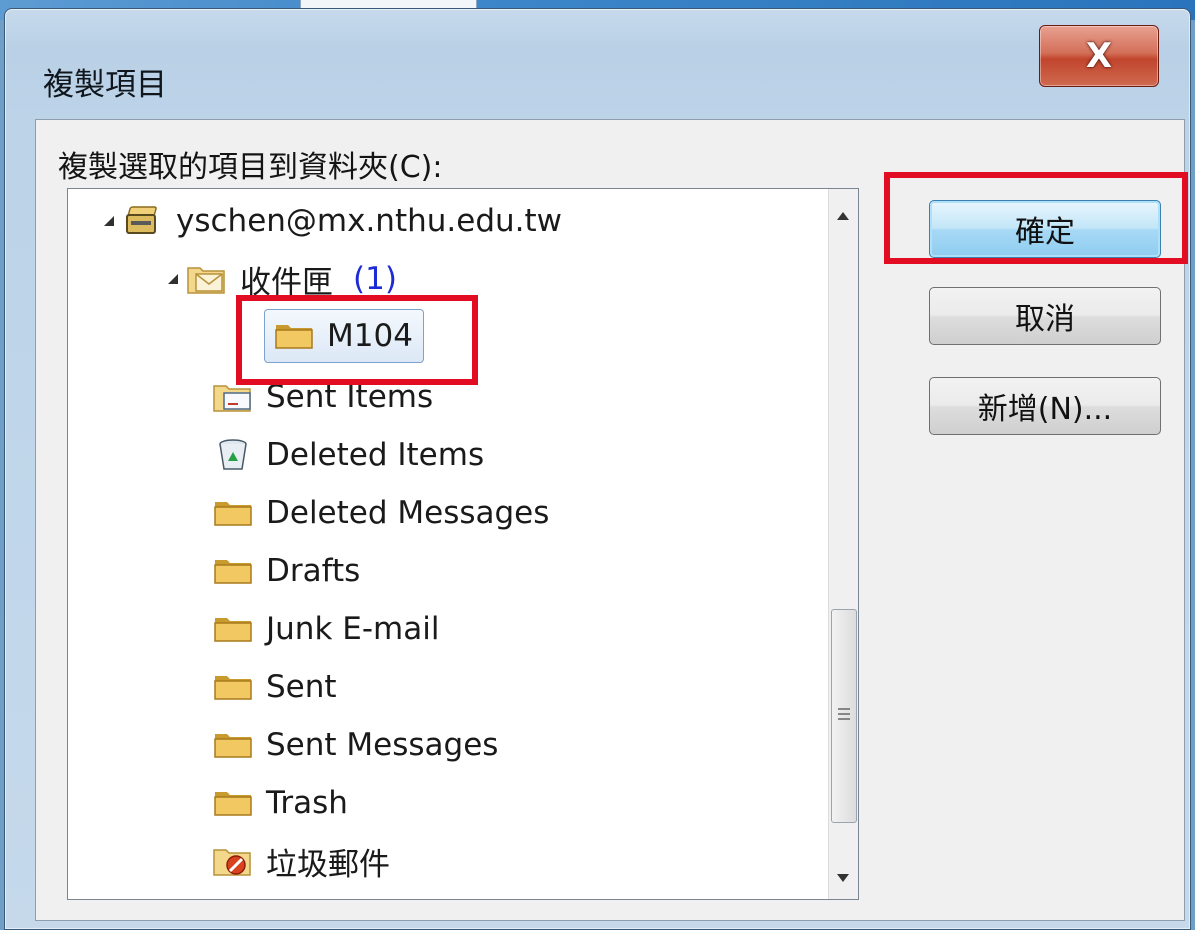 The width and height of the screenshot is (1195, 930). What do you see at coordinates (375, 455) in the screenshot?
I see `tree-item-label: Deleted Items` at bounding box center [375, 455].